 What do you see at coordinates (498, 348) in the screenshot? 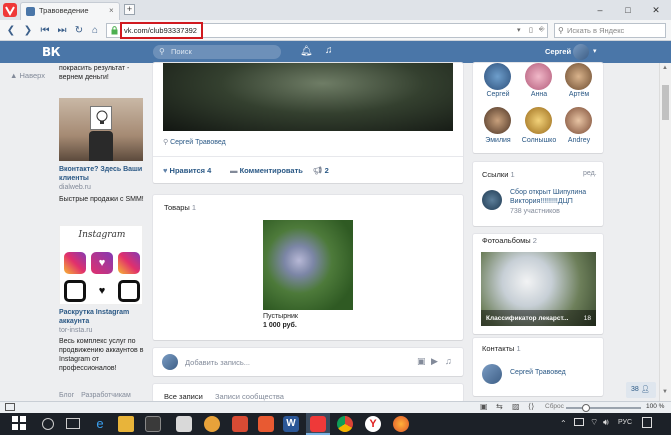
I see `contacts-title: Контакты` at bounding box center [498, 348].